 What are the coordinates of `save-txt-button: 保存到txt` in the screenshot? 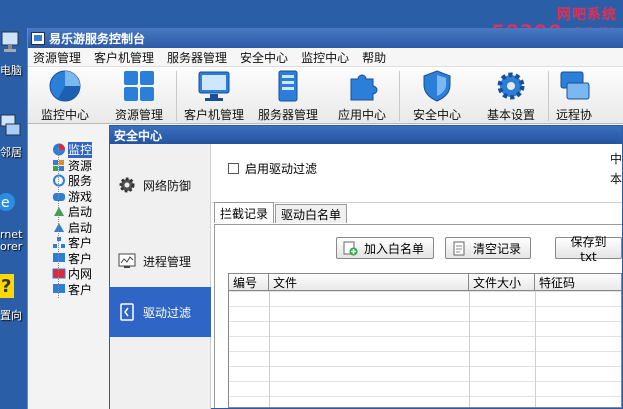 It's located at (588, 249).